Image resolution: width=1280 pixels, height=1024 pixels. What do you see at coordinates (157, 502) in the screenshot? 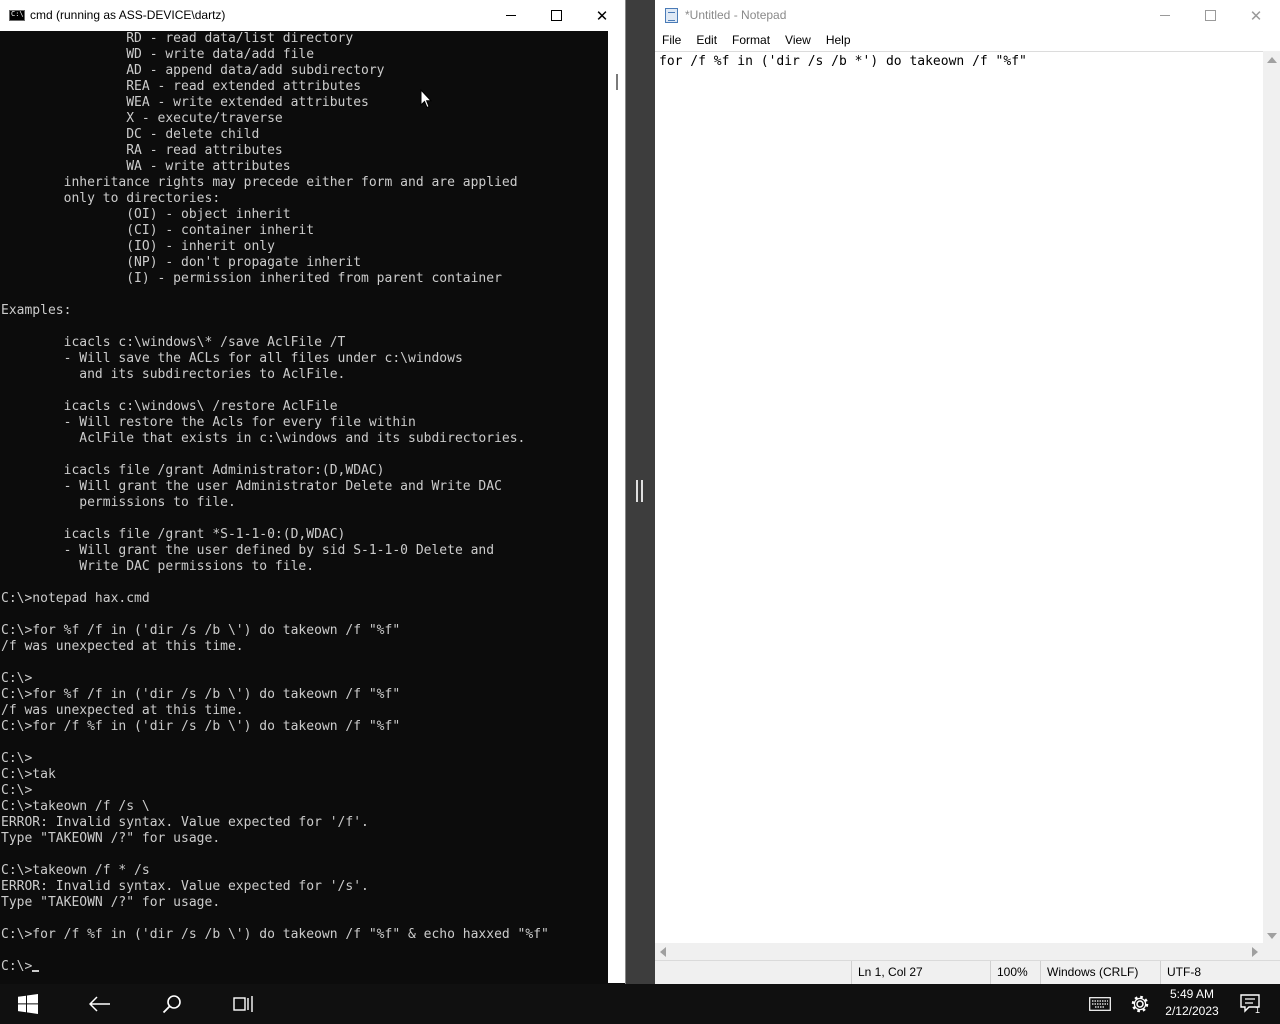
I see `console-line: permissions to file.` at bounding box center [157, 502].